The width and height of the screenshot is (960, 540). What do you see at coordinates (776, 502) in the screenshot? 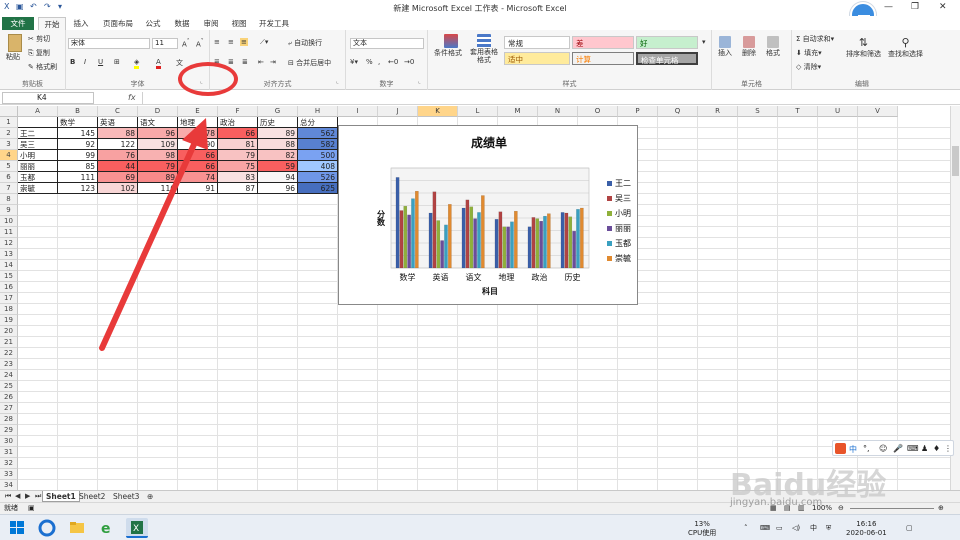
I see `baidu-watermark-url: jingyan.baidu.com` at bounding box center [776, 502].